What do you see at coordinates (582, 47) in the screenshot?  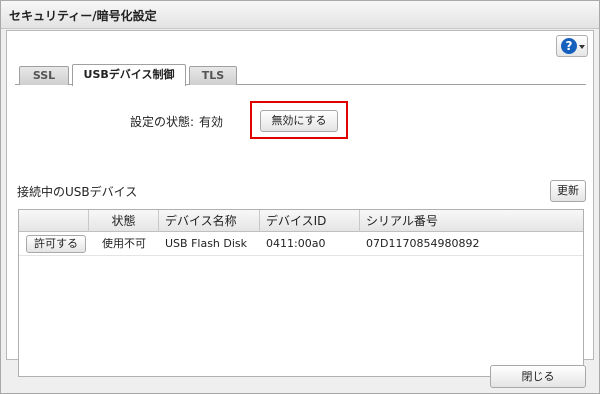 I see `chevron-down-icon` at bounding box center [582, 47].